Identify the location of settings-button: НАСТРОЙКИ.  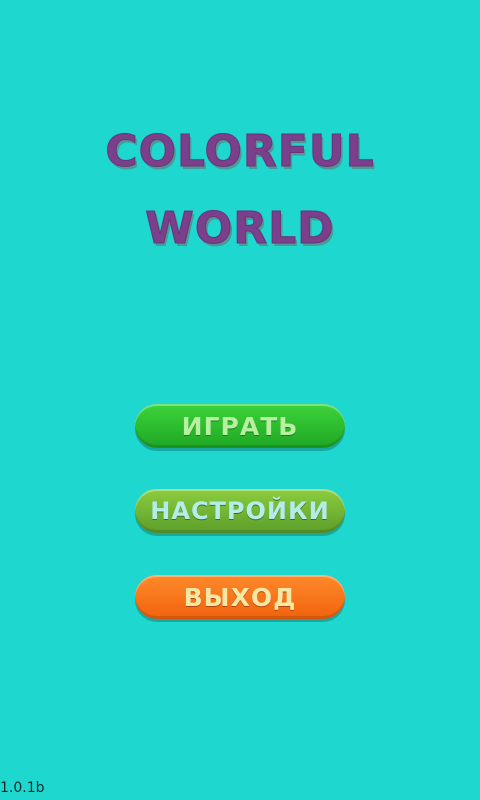
(240, 511).